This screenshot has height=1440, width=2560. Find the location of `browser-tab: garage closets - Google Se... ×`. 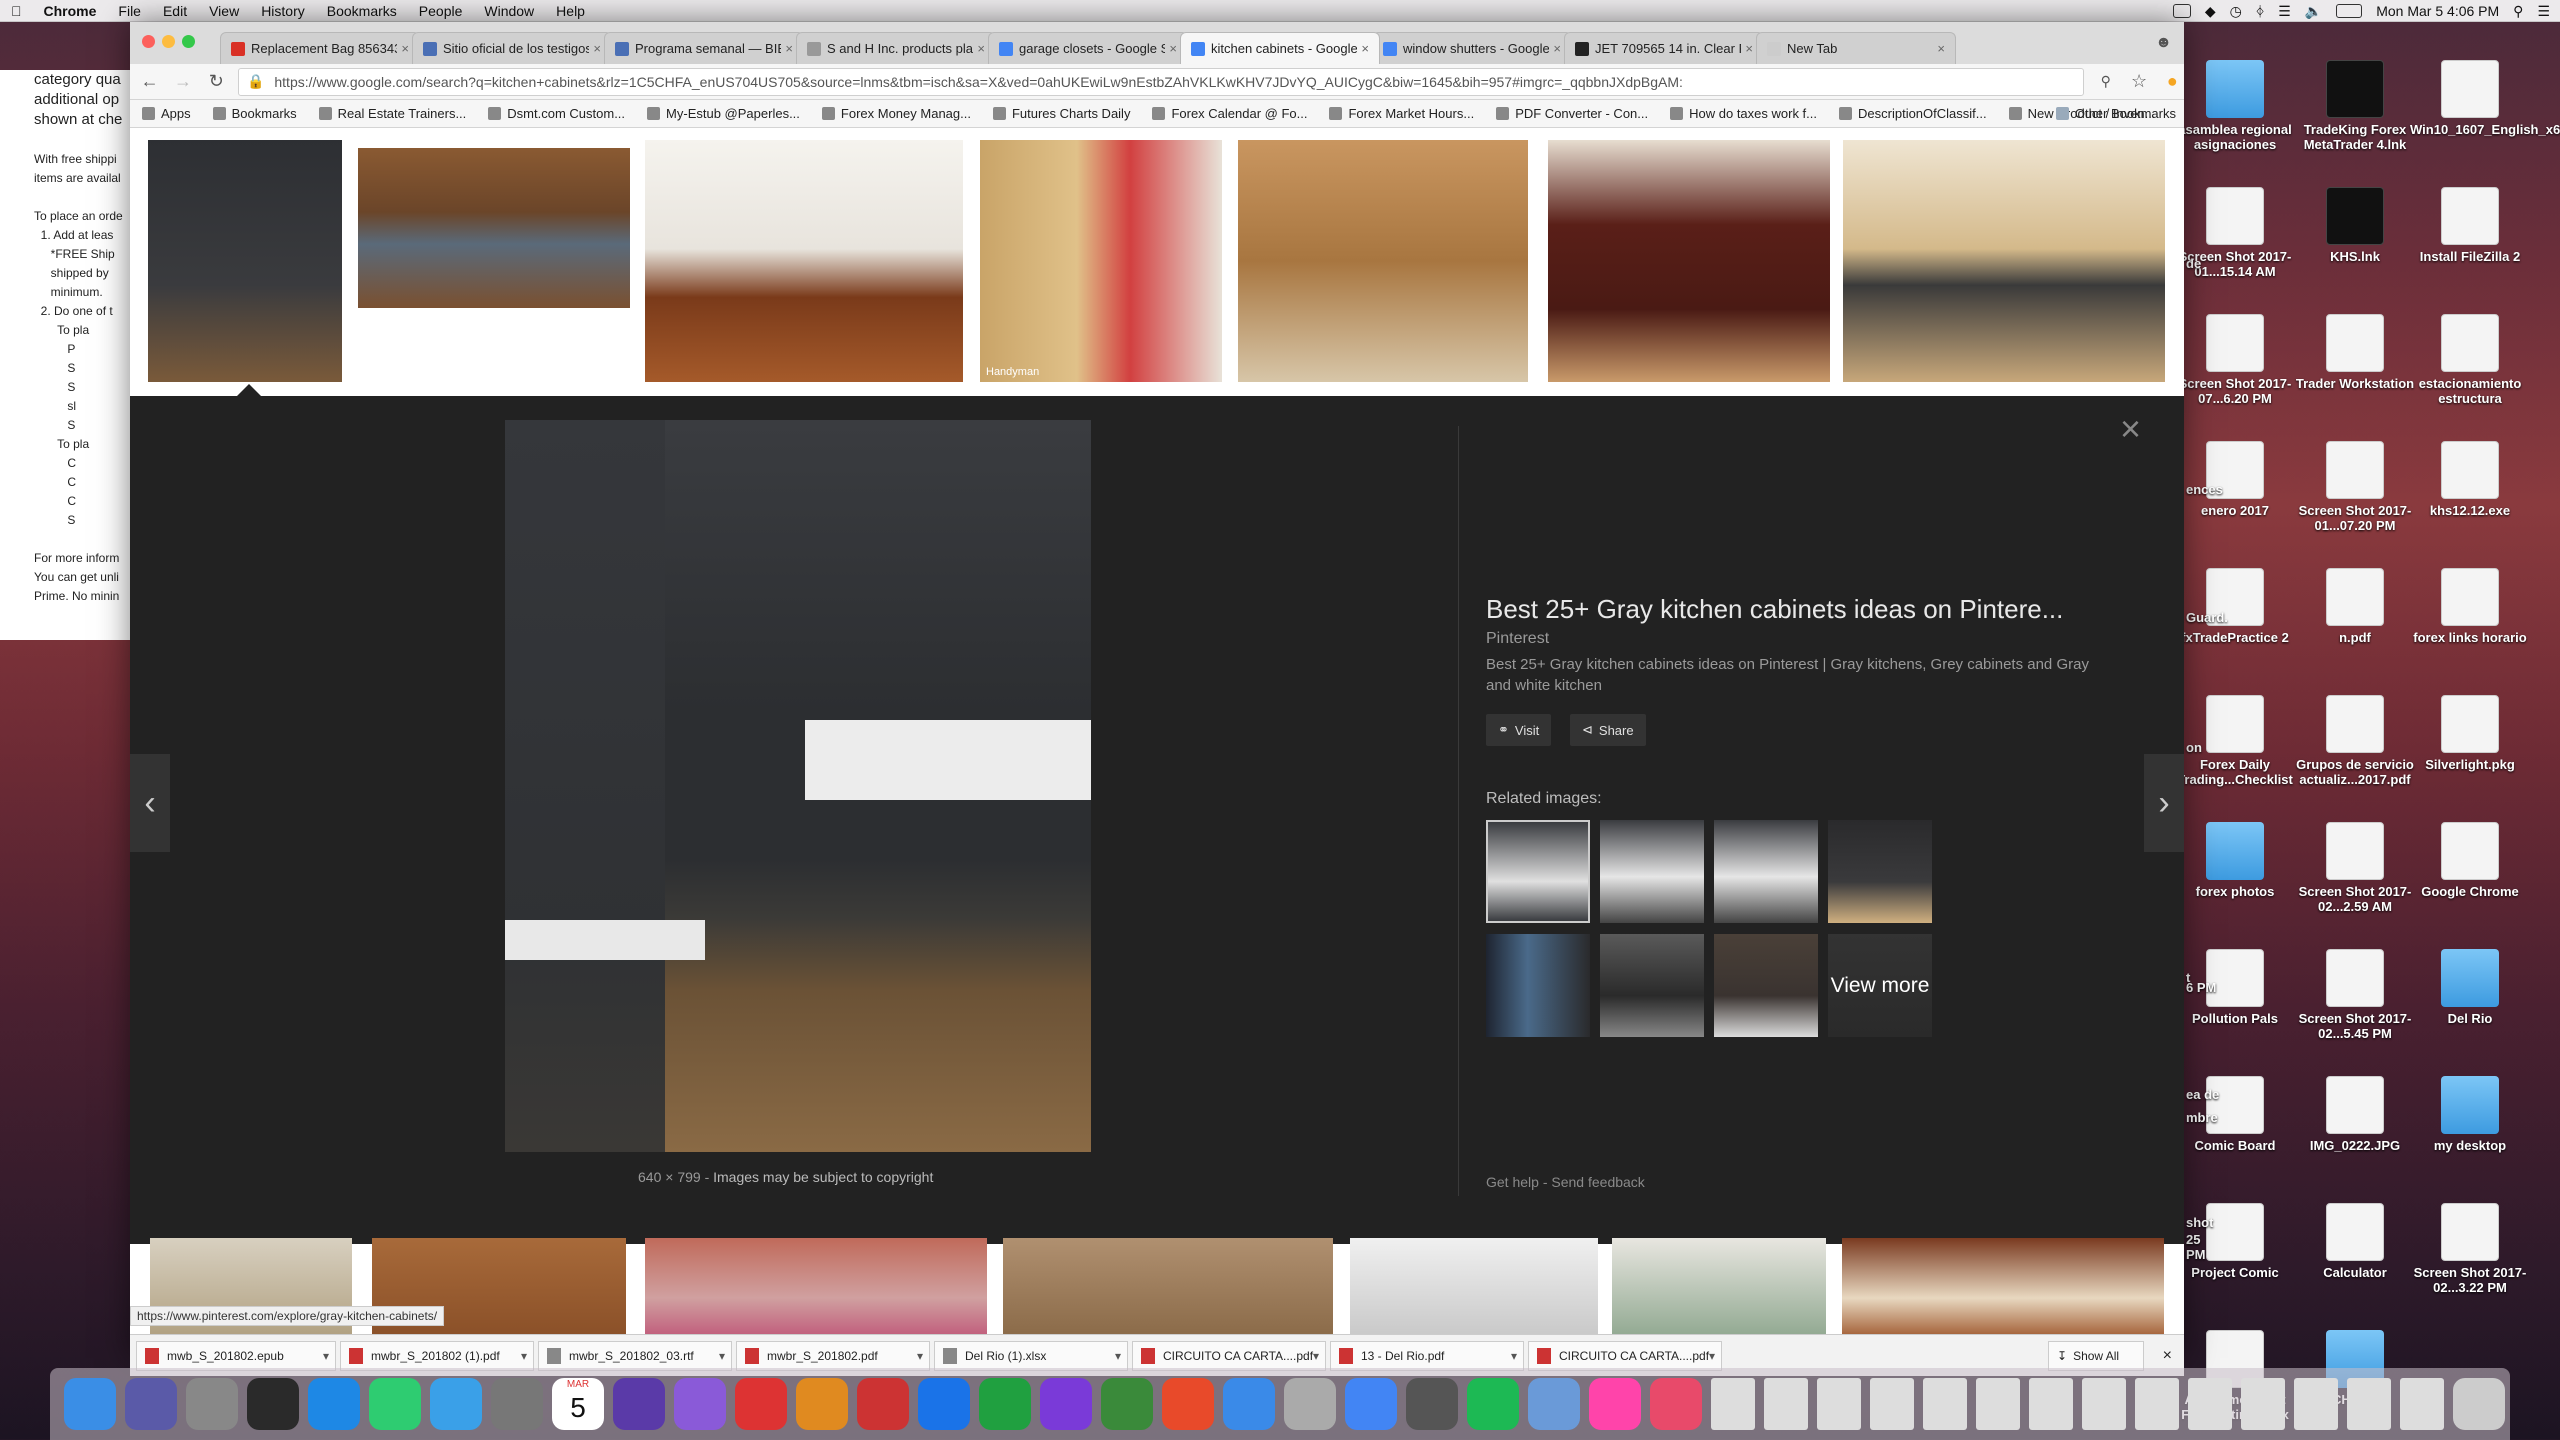

browser-tab: garage closets - Google Se... × is located at coordinates (1088, 48).